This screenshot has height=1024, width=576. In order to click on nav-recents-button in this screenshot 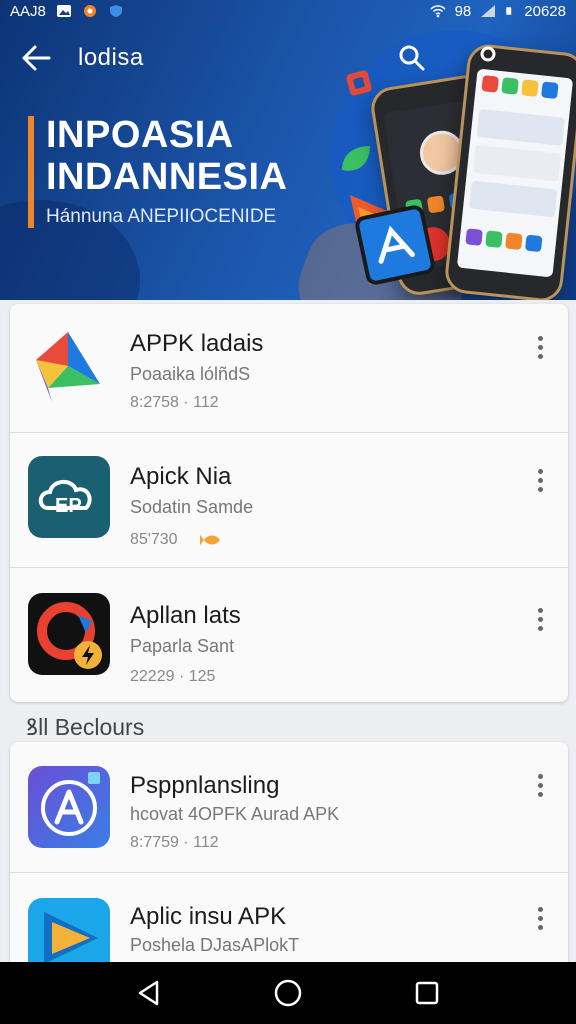, I will do `click(427, 993)`.